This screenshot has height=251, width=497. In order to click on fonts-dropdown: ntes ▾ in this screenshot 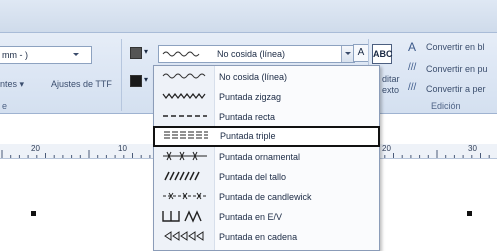, I will do `click(12, 84)`.